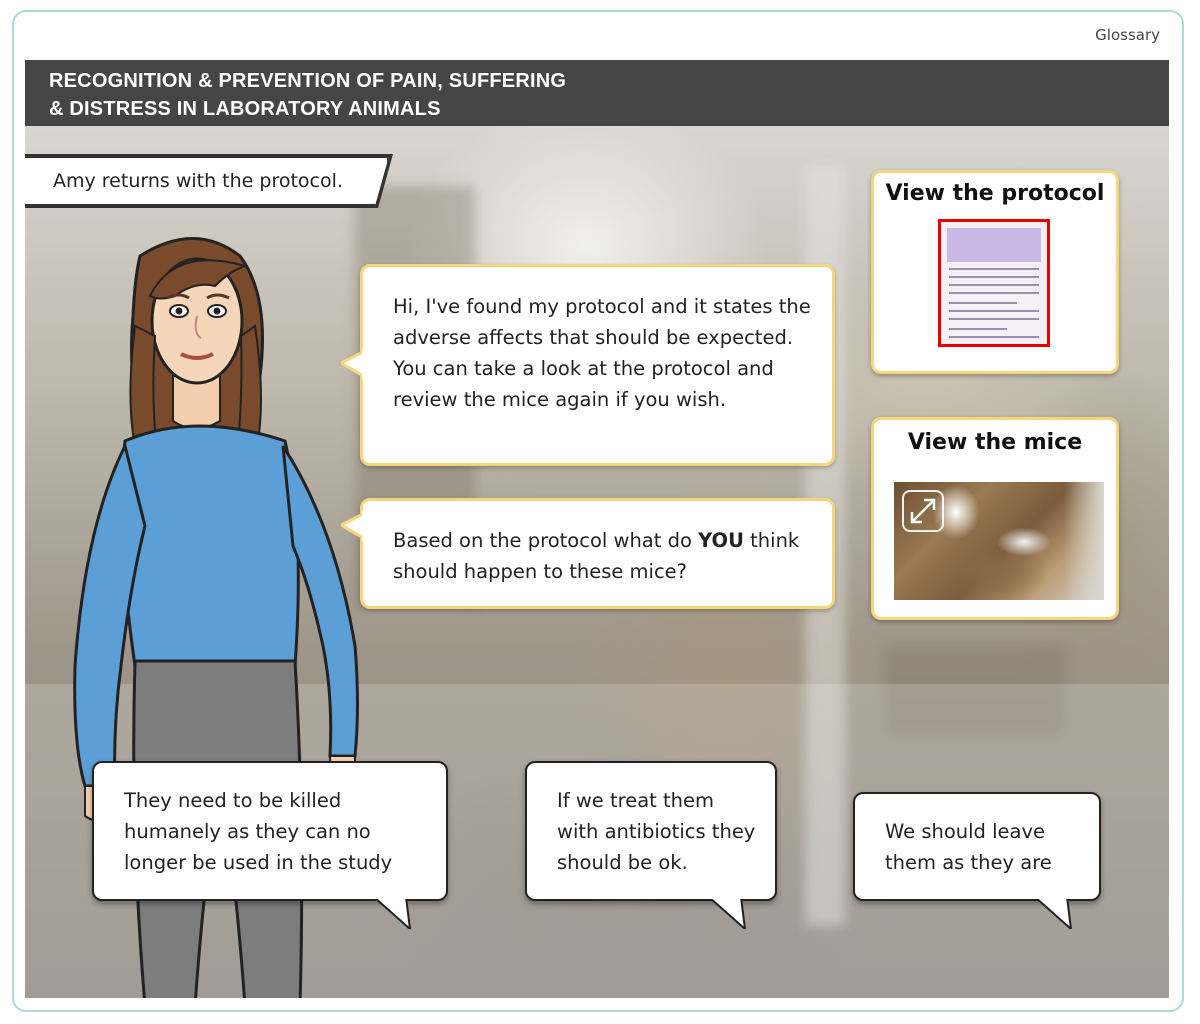 The image size is (1200, 1024). I want to click on mice-photo, so click(999, 541).